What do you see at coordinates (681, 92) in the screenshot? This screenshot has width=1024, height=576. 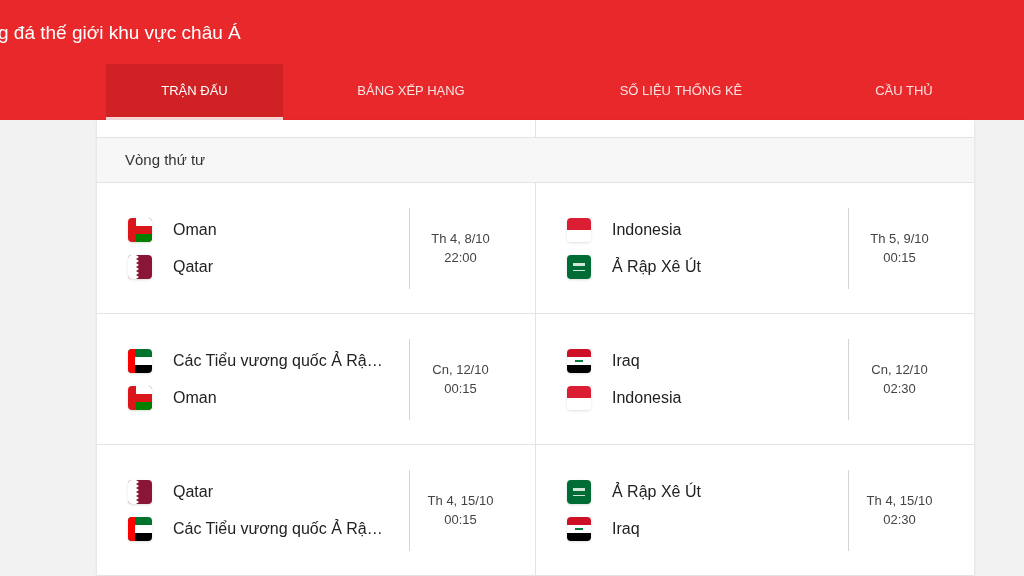 I see `tab: SỐ LIỆU THỐNG KÊ` at bounding box center [681, 92].